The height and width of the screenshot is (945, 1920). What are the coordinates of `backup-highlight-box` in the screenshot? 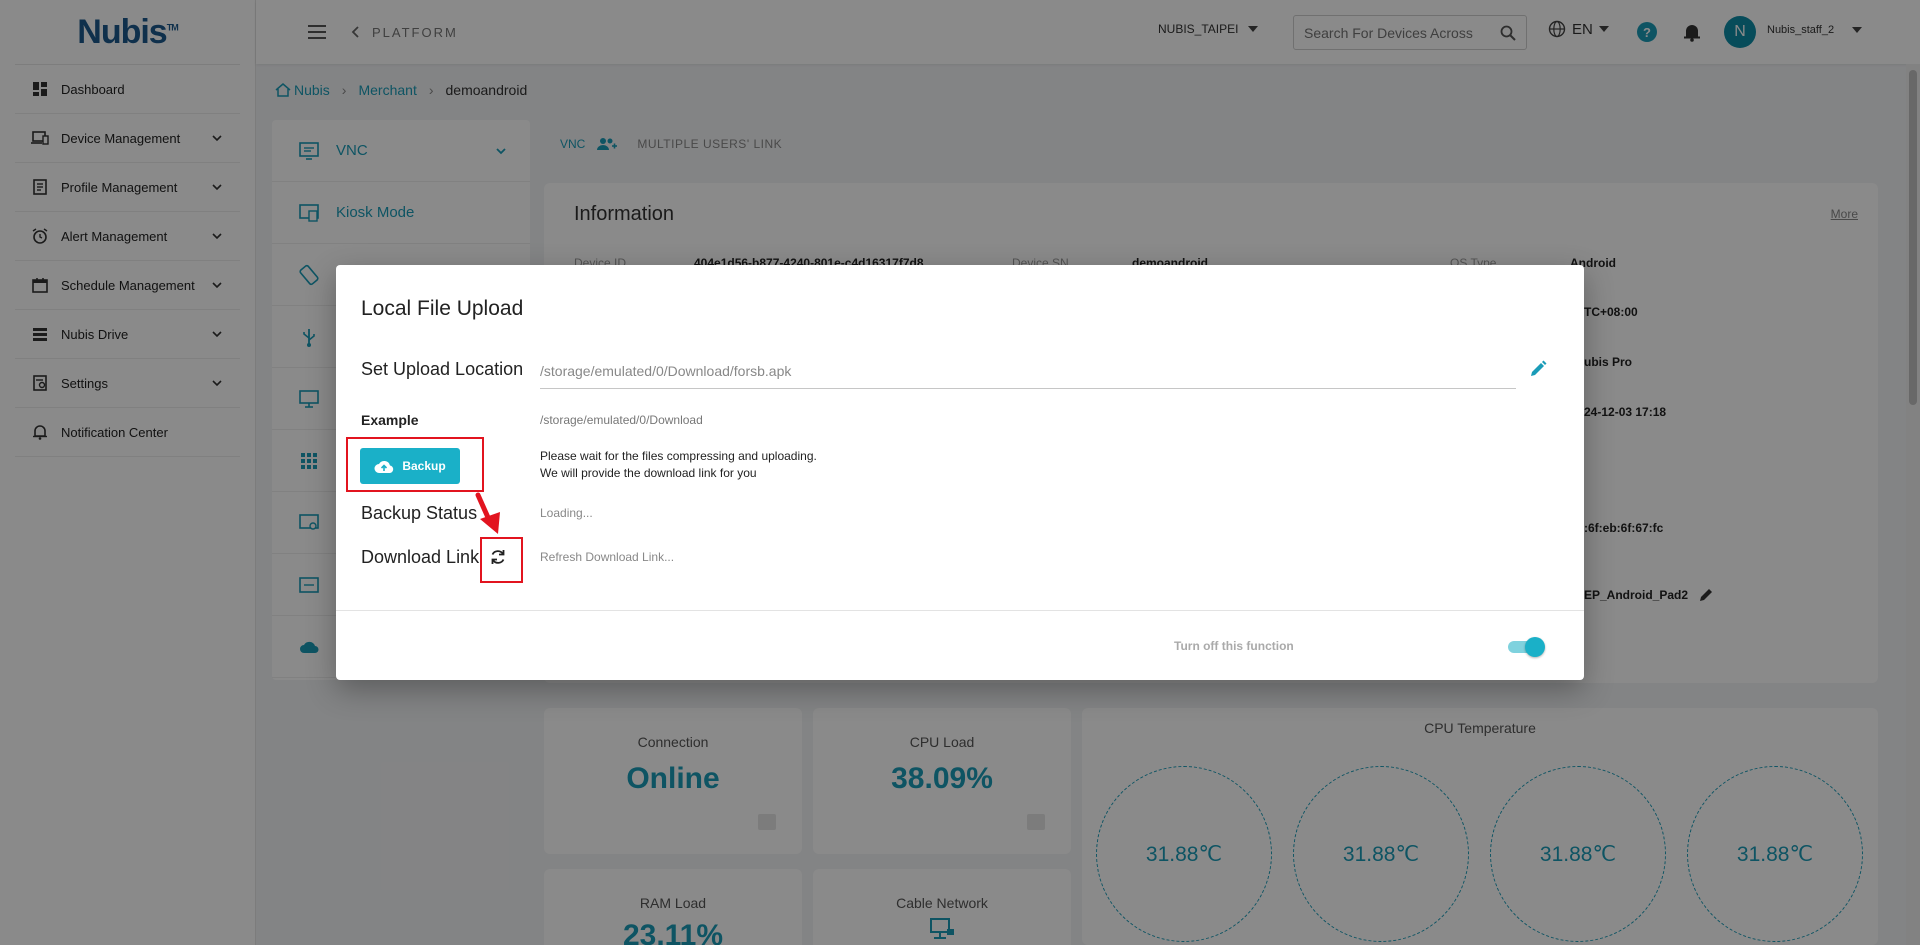 It's located at (415, 464).